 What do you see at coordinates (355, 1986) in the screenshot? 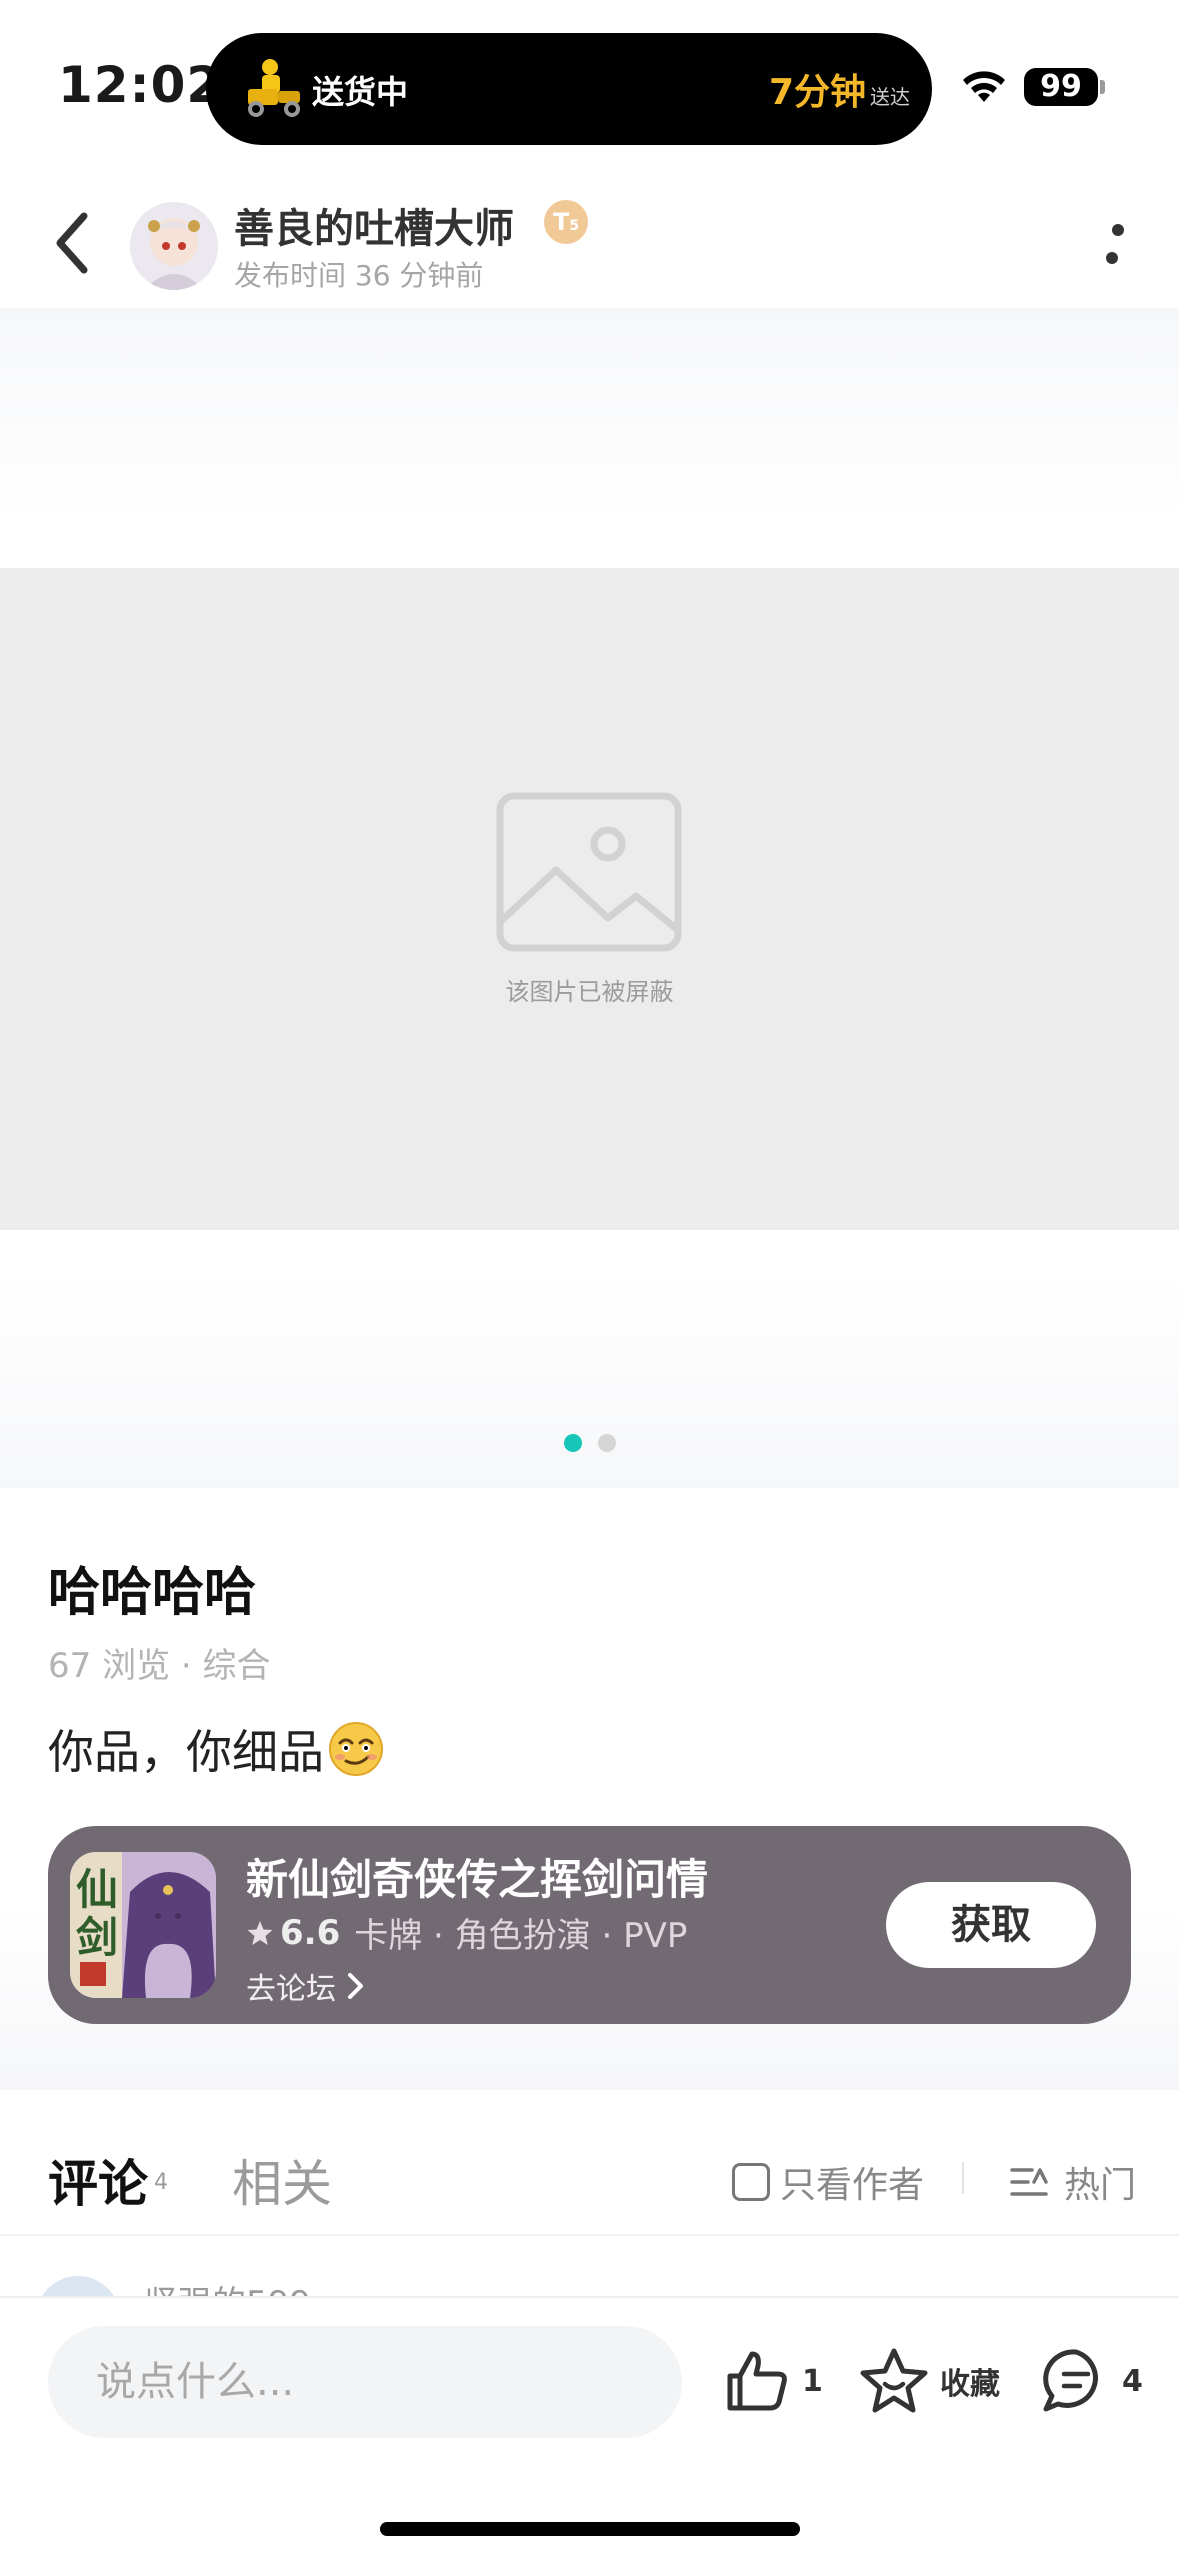
I see `chevron-right-icon` at bounding box center [355, 1986].